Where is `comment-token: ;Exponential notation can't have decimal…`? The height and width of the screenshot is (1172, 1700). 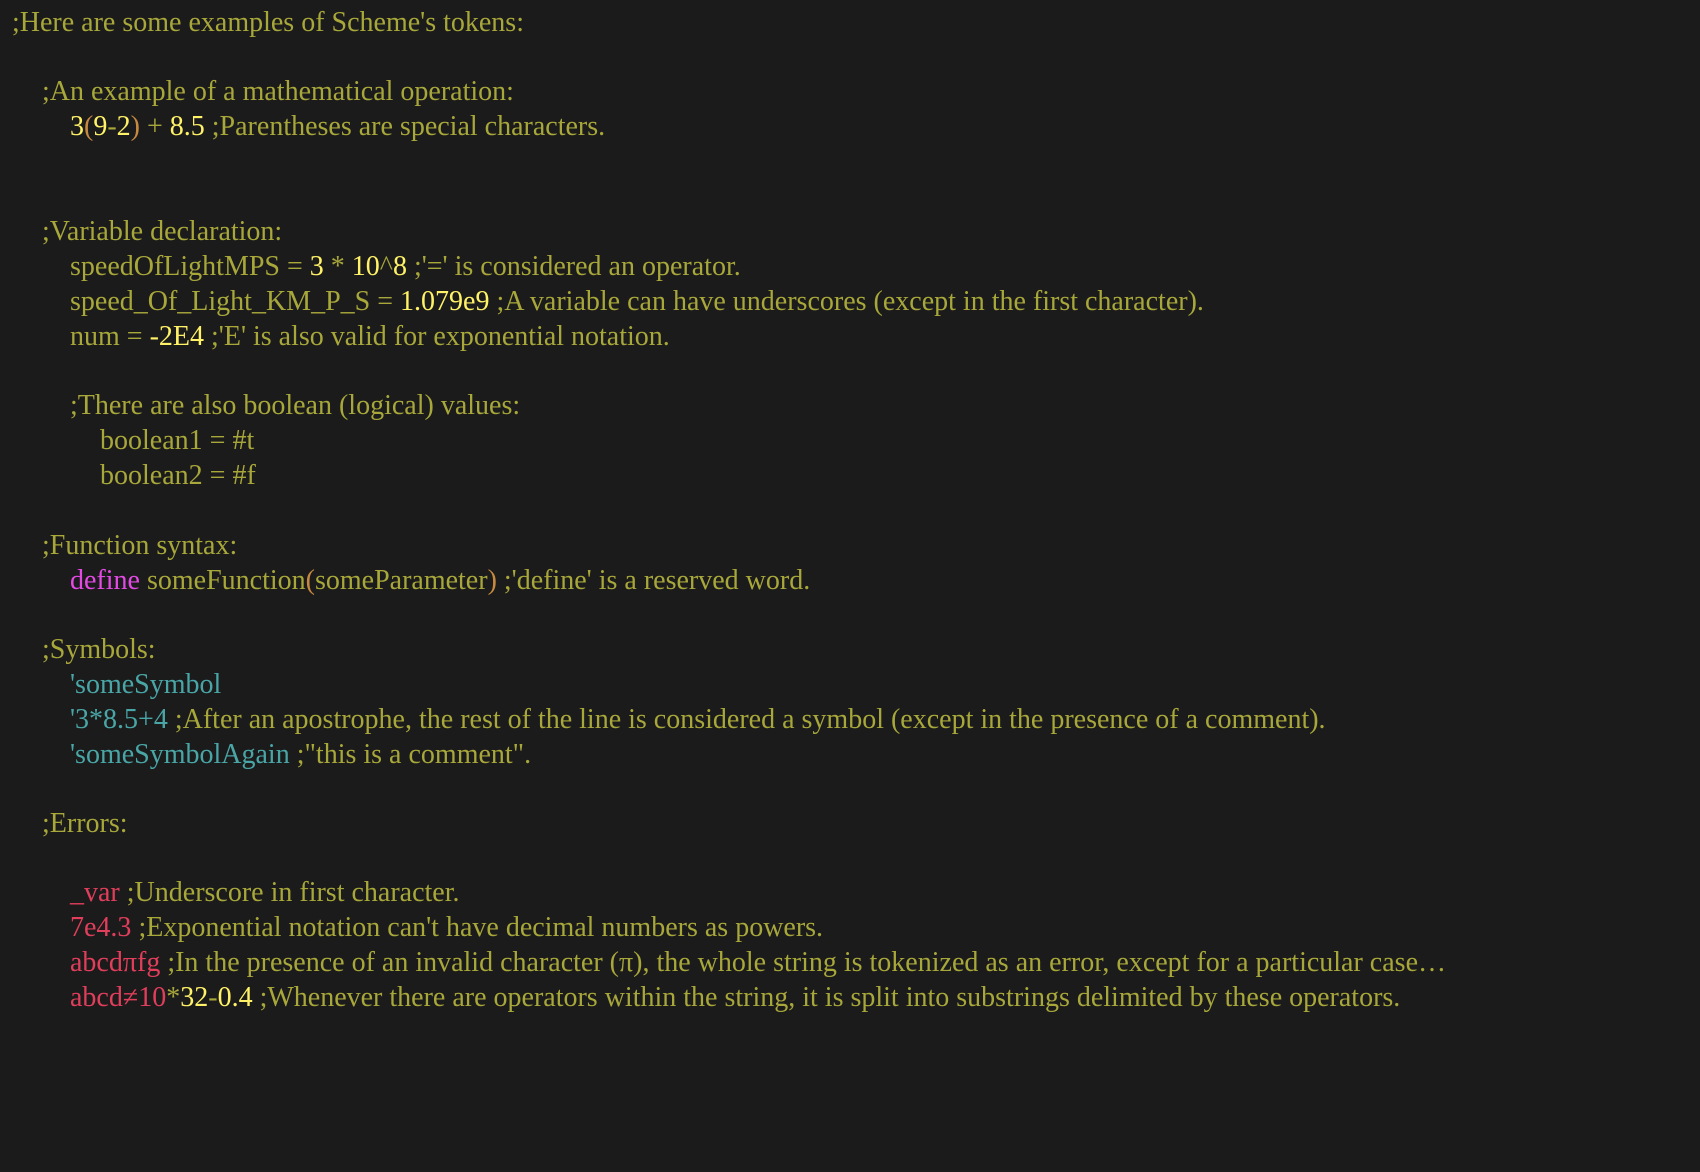
comment-token: ;Exponential notation can't have decimal… is located at coordinates (477, 927).